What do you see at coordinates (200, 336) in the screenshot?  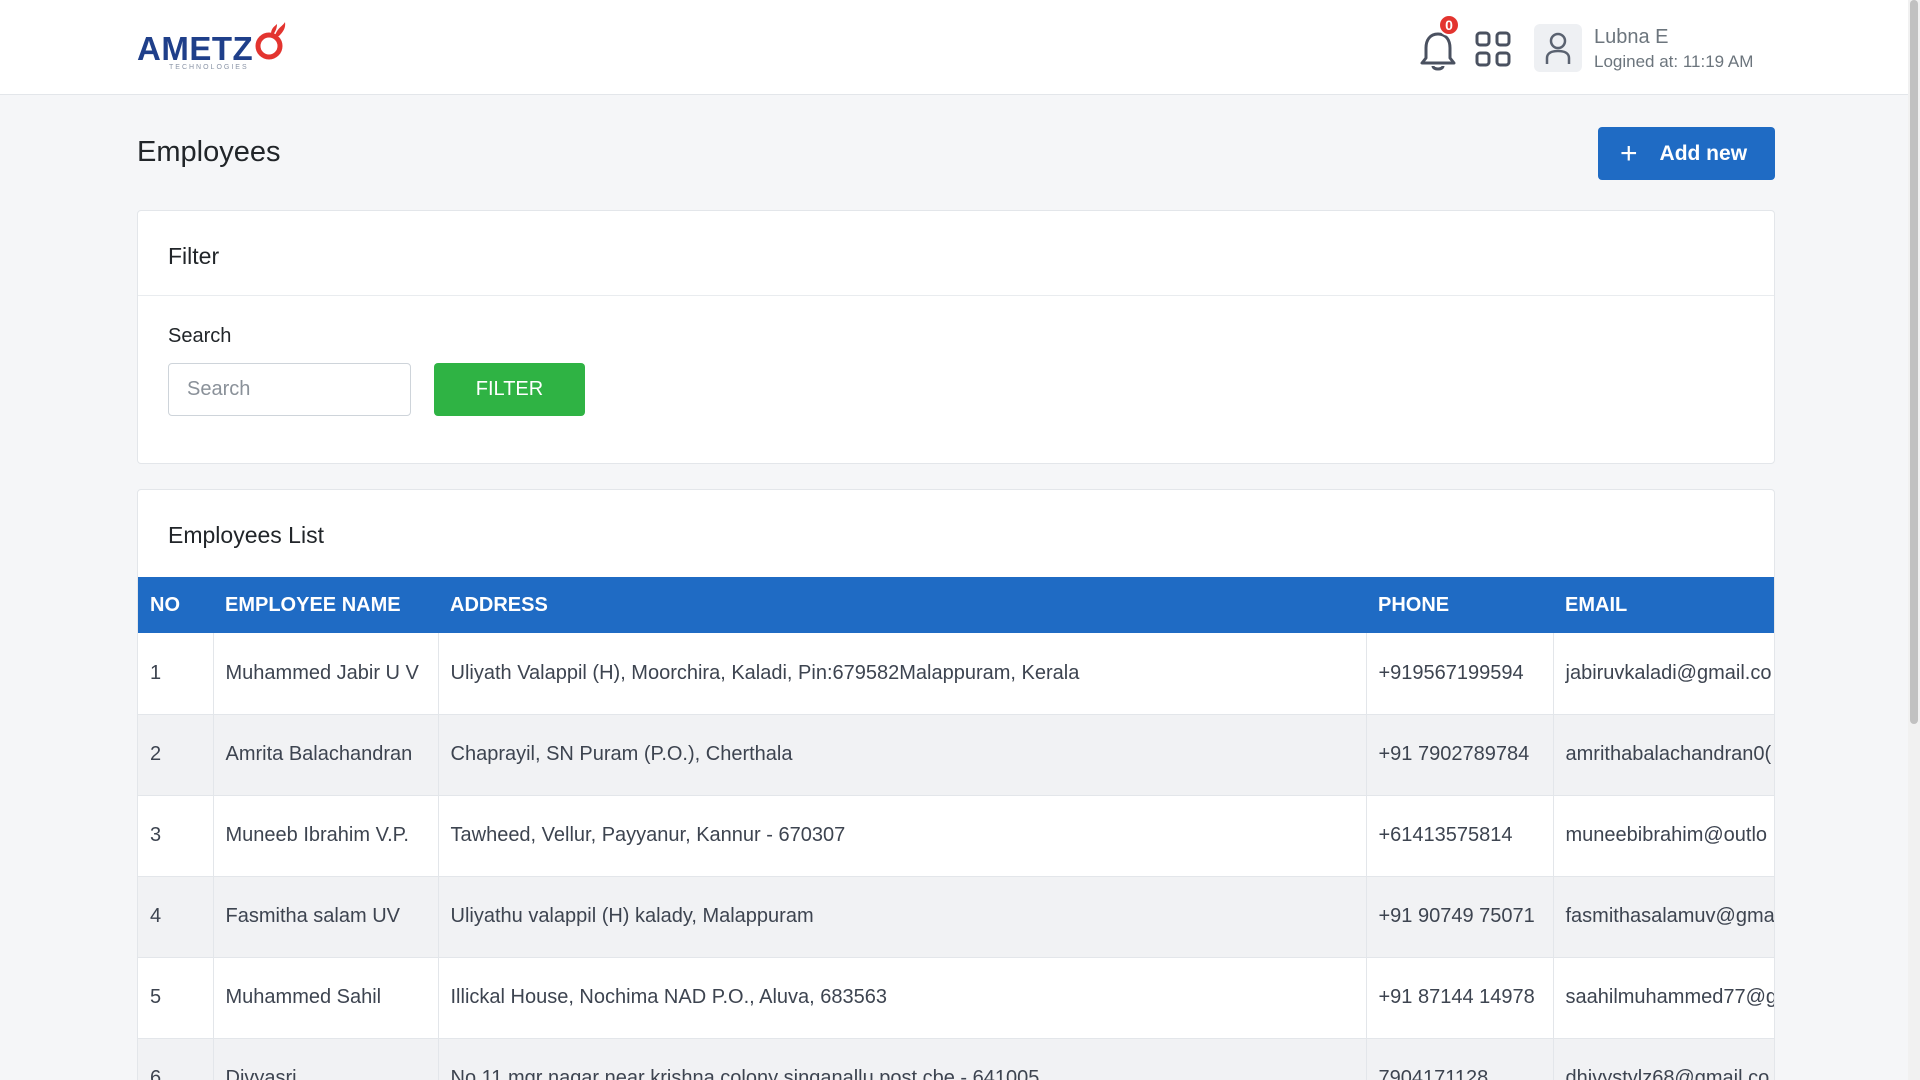 I see `search-label: Search` at bounding box center [200, 336].